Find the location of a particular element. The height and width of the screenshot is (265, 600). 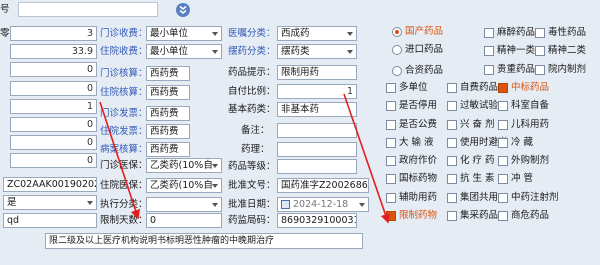

red-arrow-right is located at coordinates (366, 158).